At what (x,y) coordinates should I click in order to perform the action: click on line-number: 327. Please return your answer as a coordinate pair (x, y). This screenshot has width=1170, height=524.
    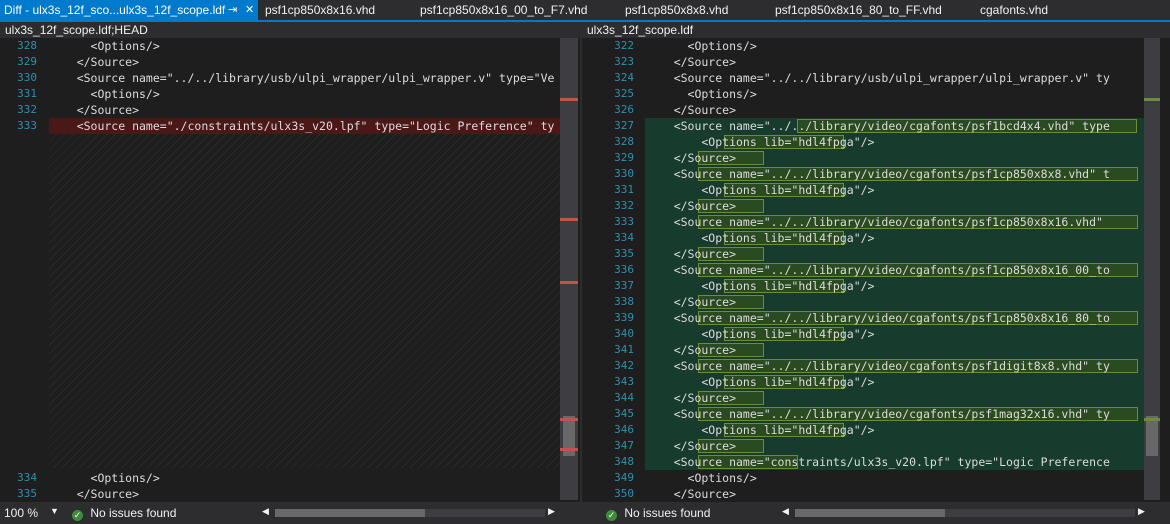
    Looking at the image, I should click on (624, 125).